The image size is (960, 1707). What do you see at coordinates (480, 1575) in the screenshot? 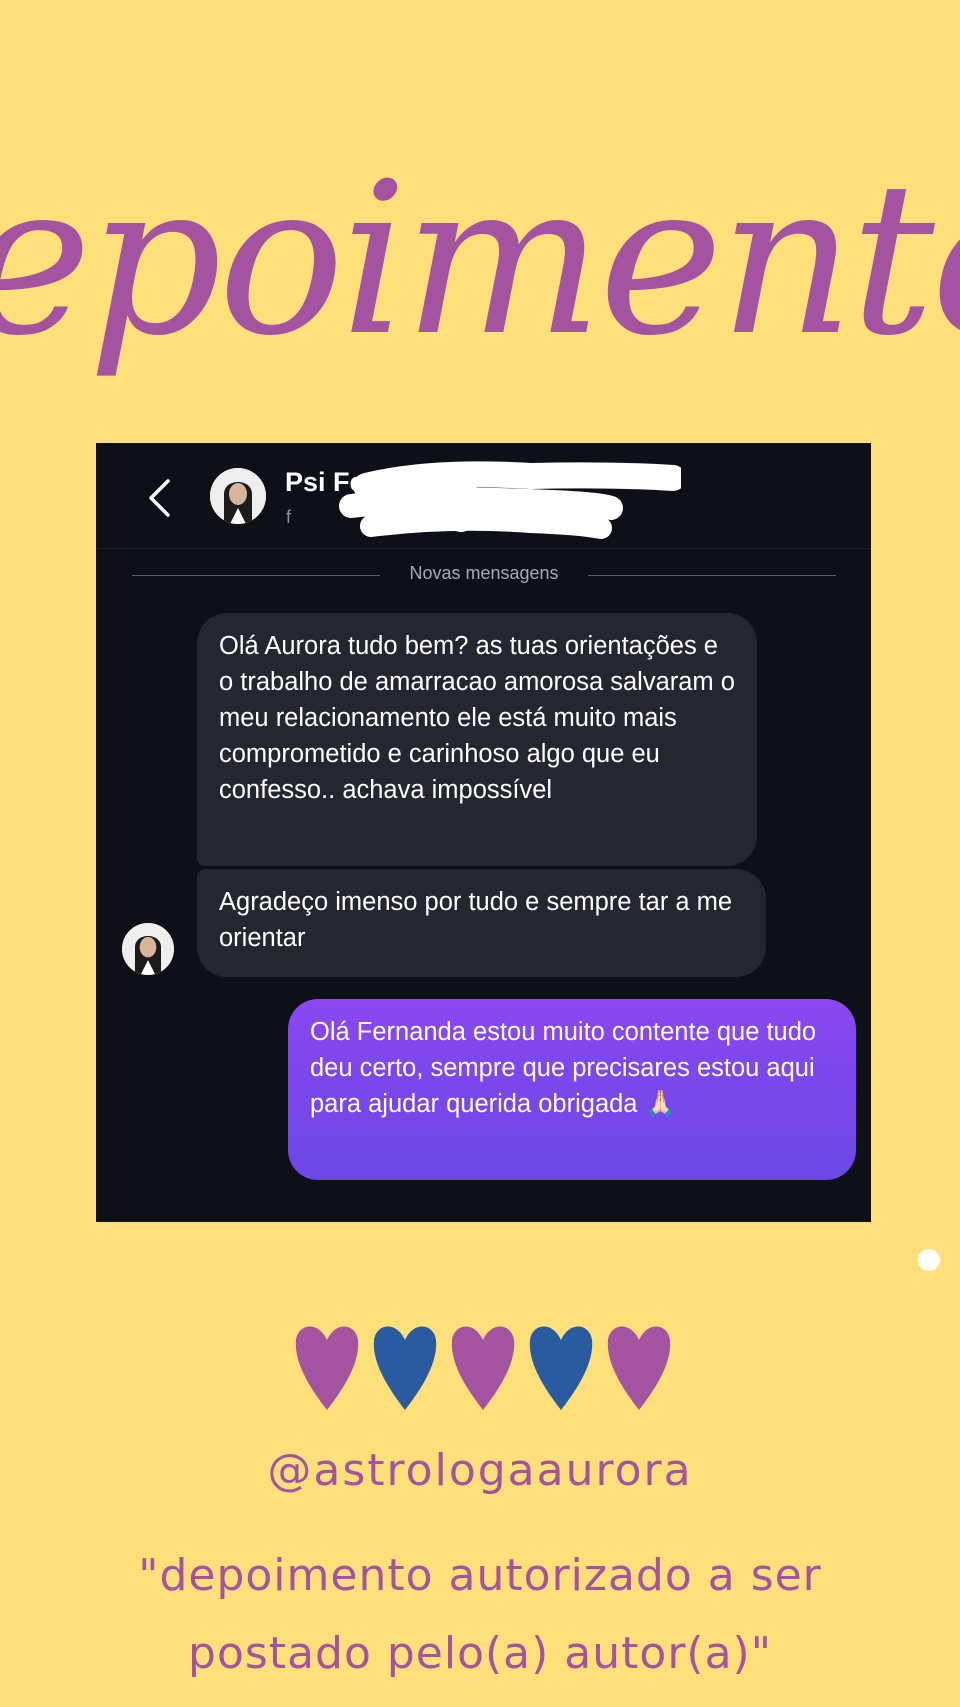
I see `disclaimer-line-1: "depoimento autorizado a ser` at bounding box center [480, 1575].